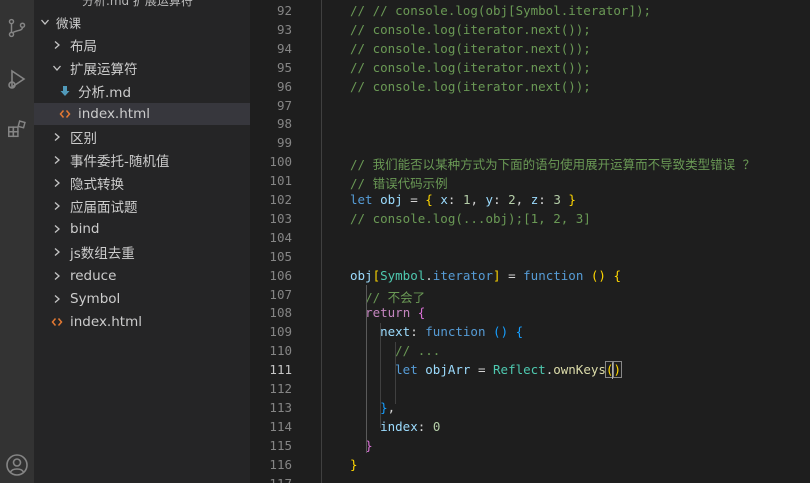 This screenshot has width=810, height=483. What do you see at coordinates (280, 181) in the screenshot?
I see `line-number: 101` at bounding box center [280, 181].